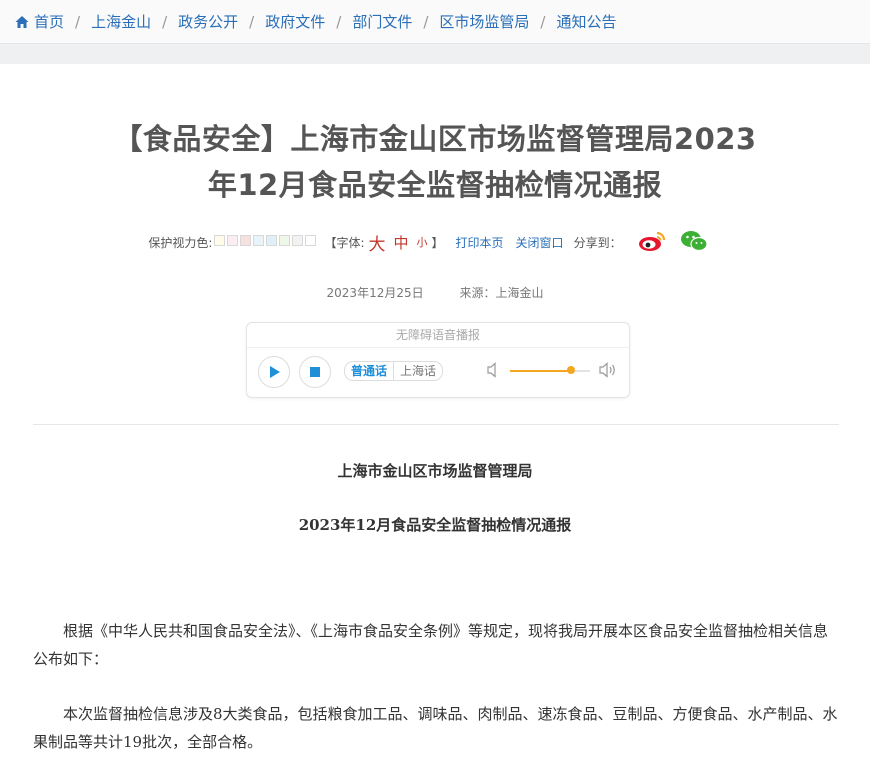 The height and width of the screenshot is (771, 870). What do you see at coordinates (438, 335) in the screenshot?
I see `audio-player-title: 无障碍语音播报` at bounding box center [438, 335].